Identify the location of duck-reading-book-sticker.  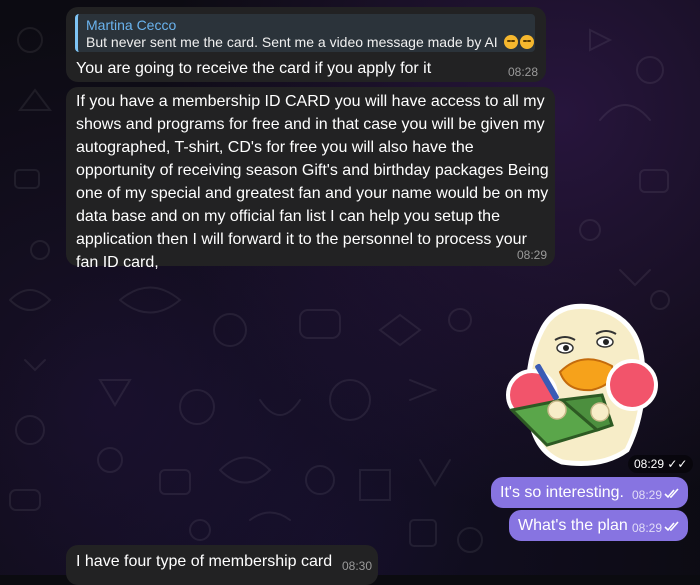
(582, 385).